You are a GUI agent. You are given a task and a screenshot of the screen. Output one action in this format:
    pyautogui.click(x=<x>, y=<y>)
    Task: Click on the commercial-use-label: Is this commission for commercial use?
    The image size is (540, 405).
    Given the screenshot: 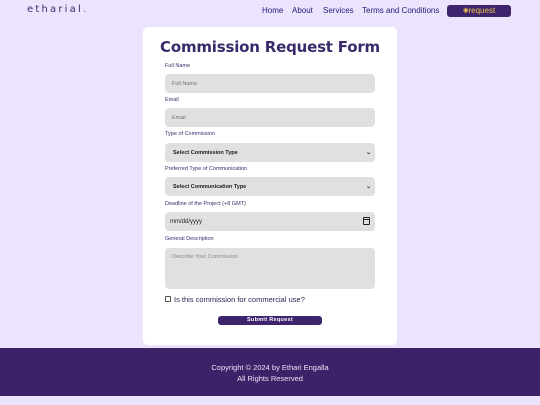 What is the action you would take?
    pyautogui.click(x=239, y=299)
    